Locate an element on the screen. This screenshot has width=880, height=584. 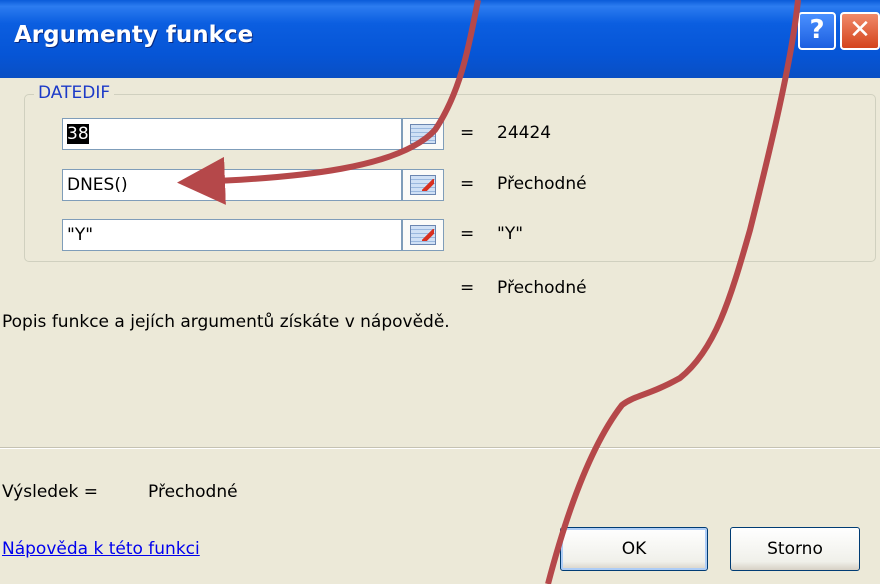
argument-result-1: 24424 is located at coordinates (524, 133).